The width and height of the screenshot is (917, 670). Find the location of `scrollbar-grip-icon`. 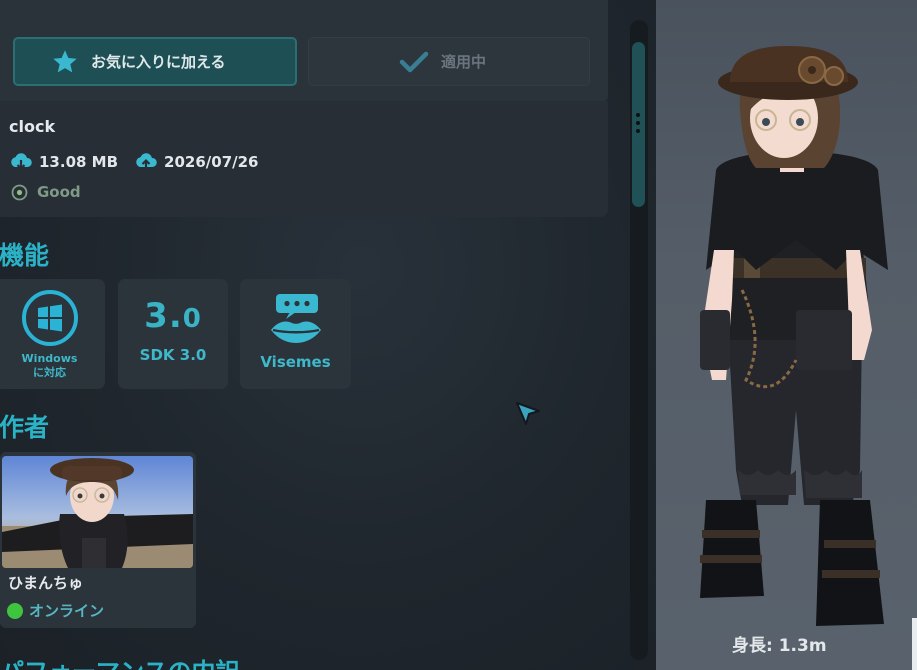

scrollbar-grip-icon is located at coordinates (638, 125).